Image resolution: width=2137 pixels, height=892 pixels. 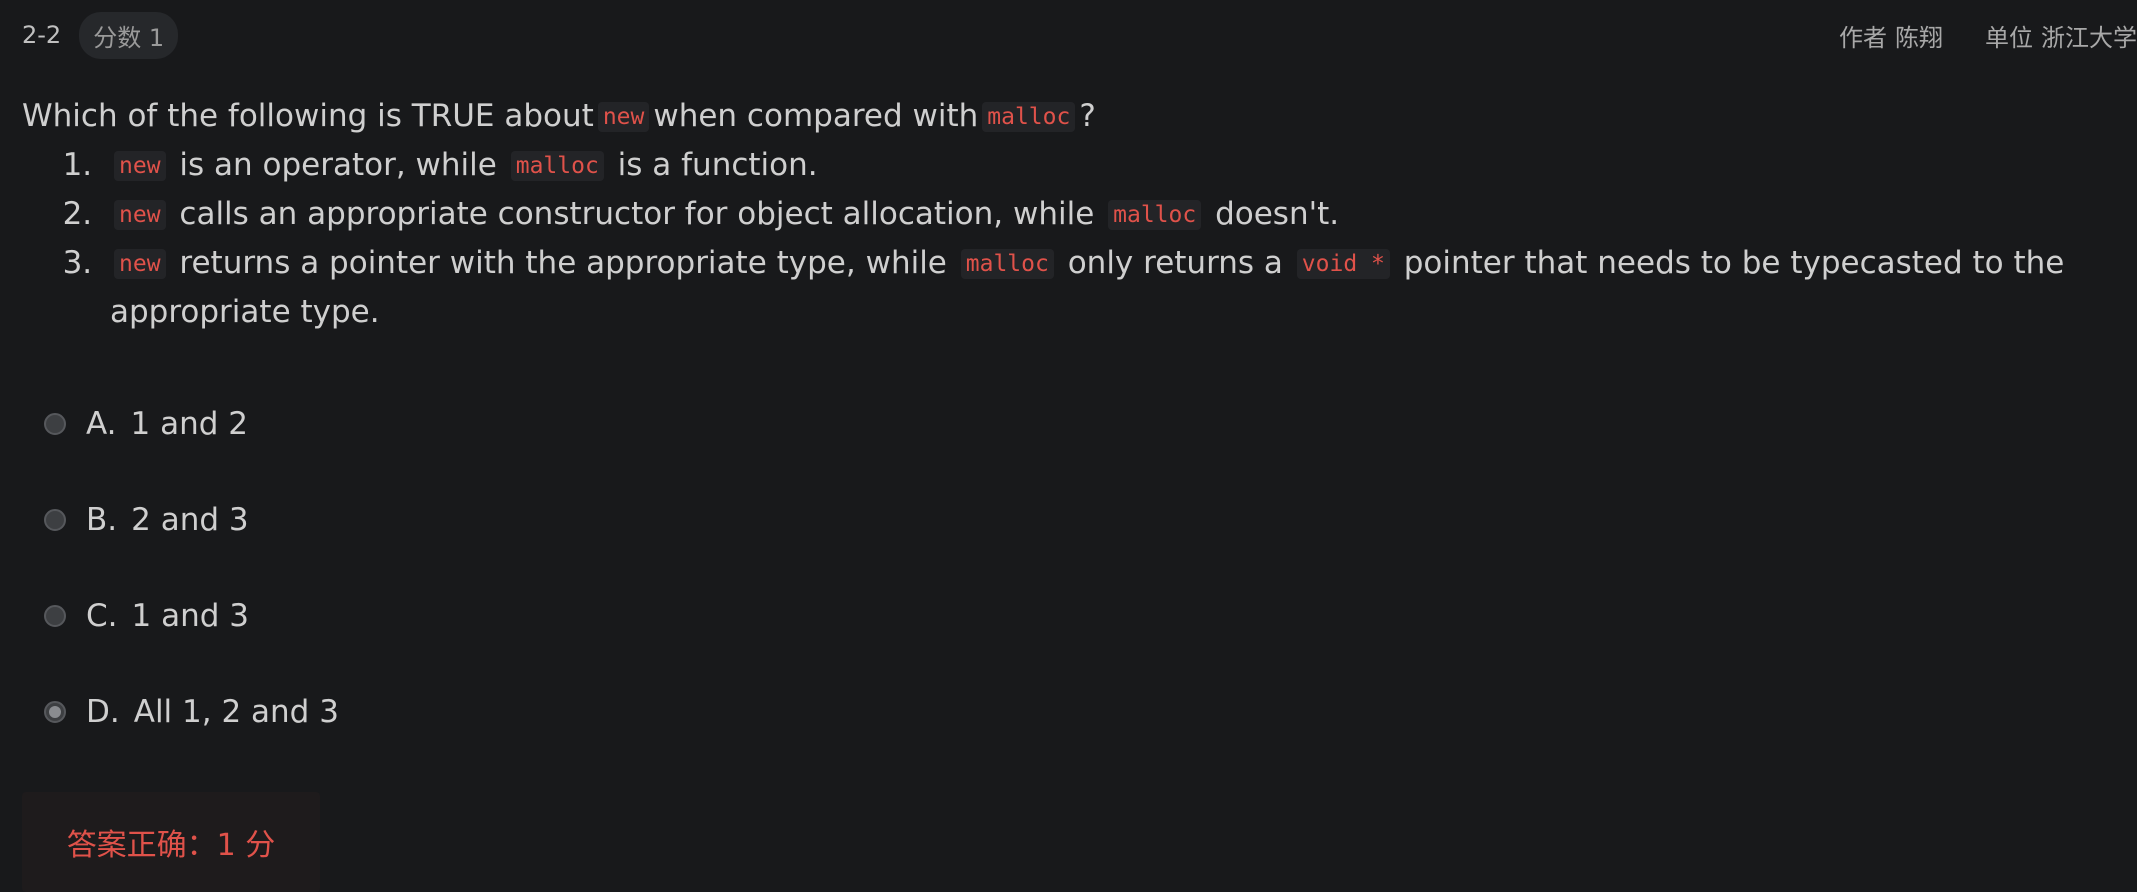 I want to click on option-text: 2 and 3, so click(x=190, y=520).